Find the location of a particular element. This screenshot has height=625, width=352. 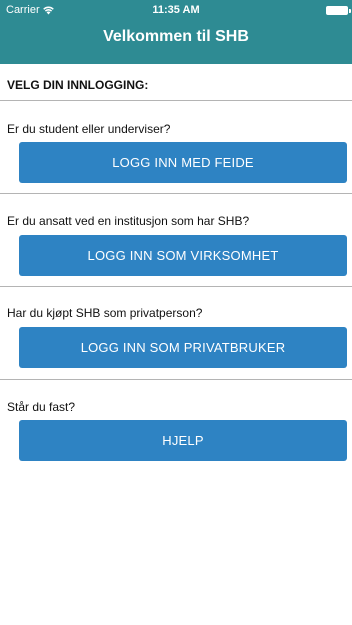

login-feide-button: LOGG INN MED FEIDE is located at coordinates (183, 162).